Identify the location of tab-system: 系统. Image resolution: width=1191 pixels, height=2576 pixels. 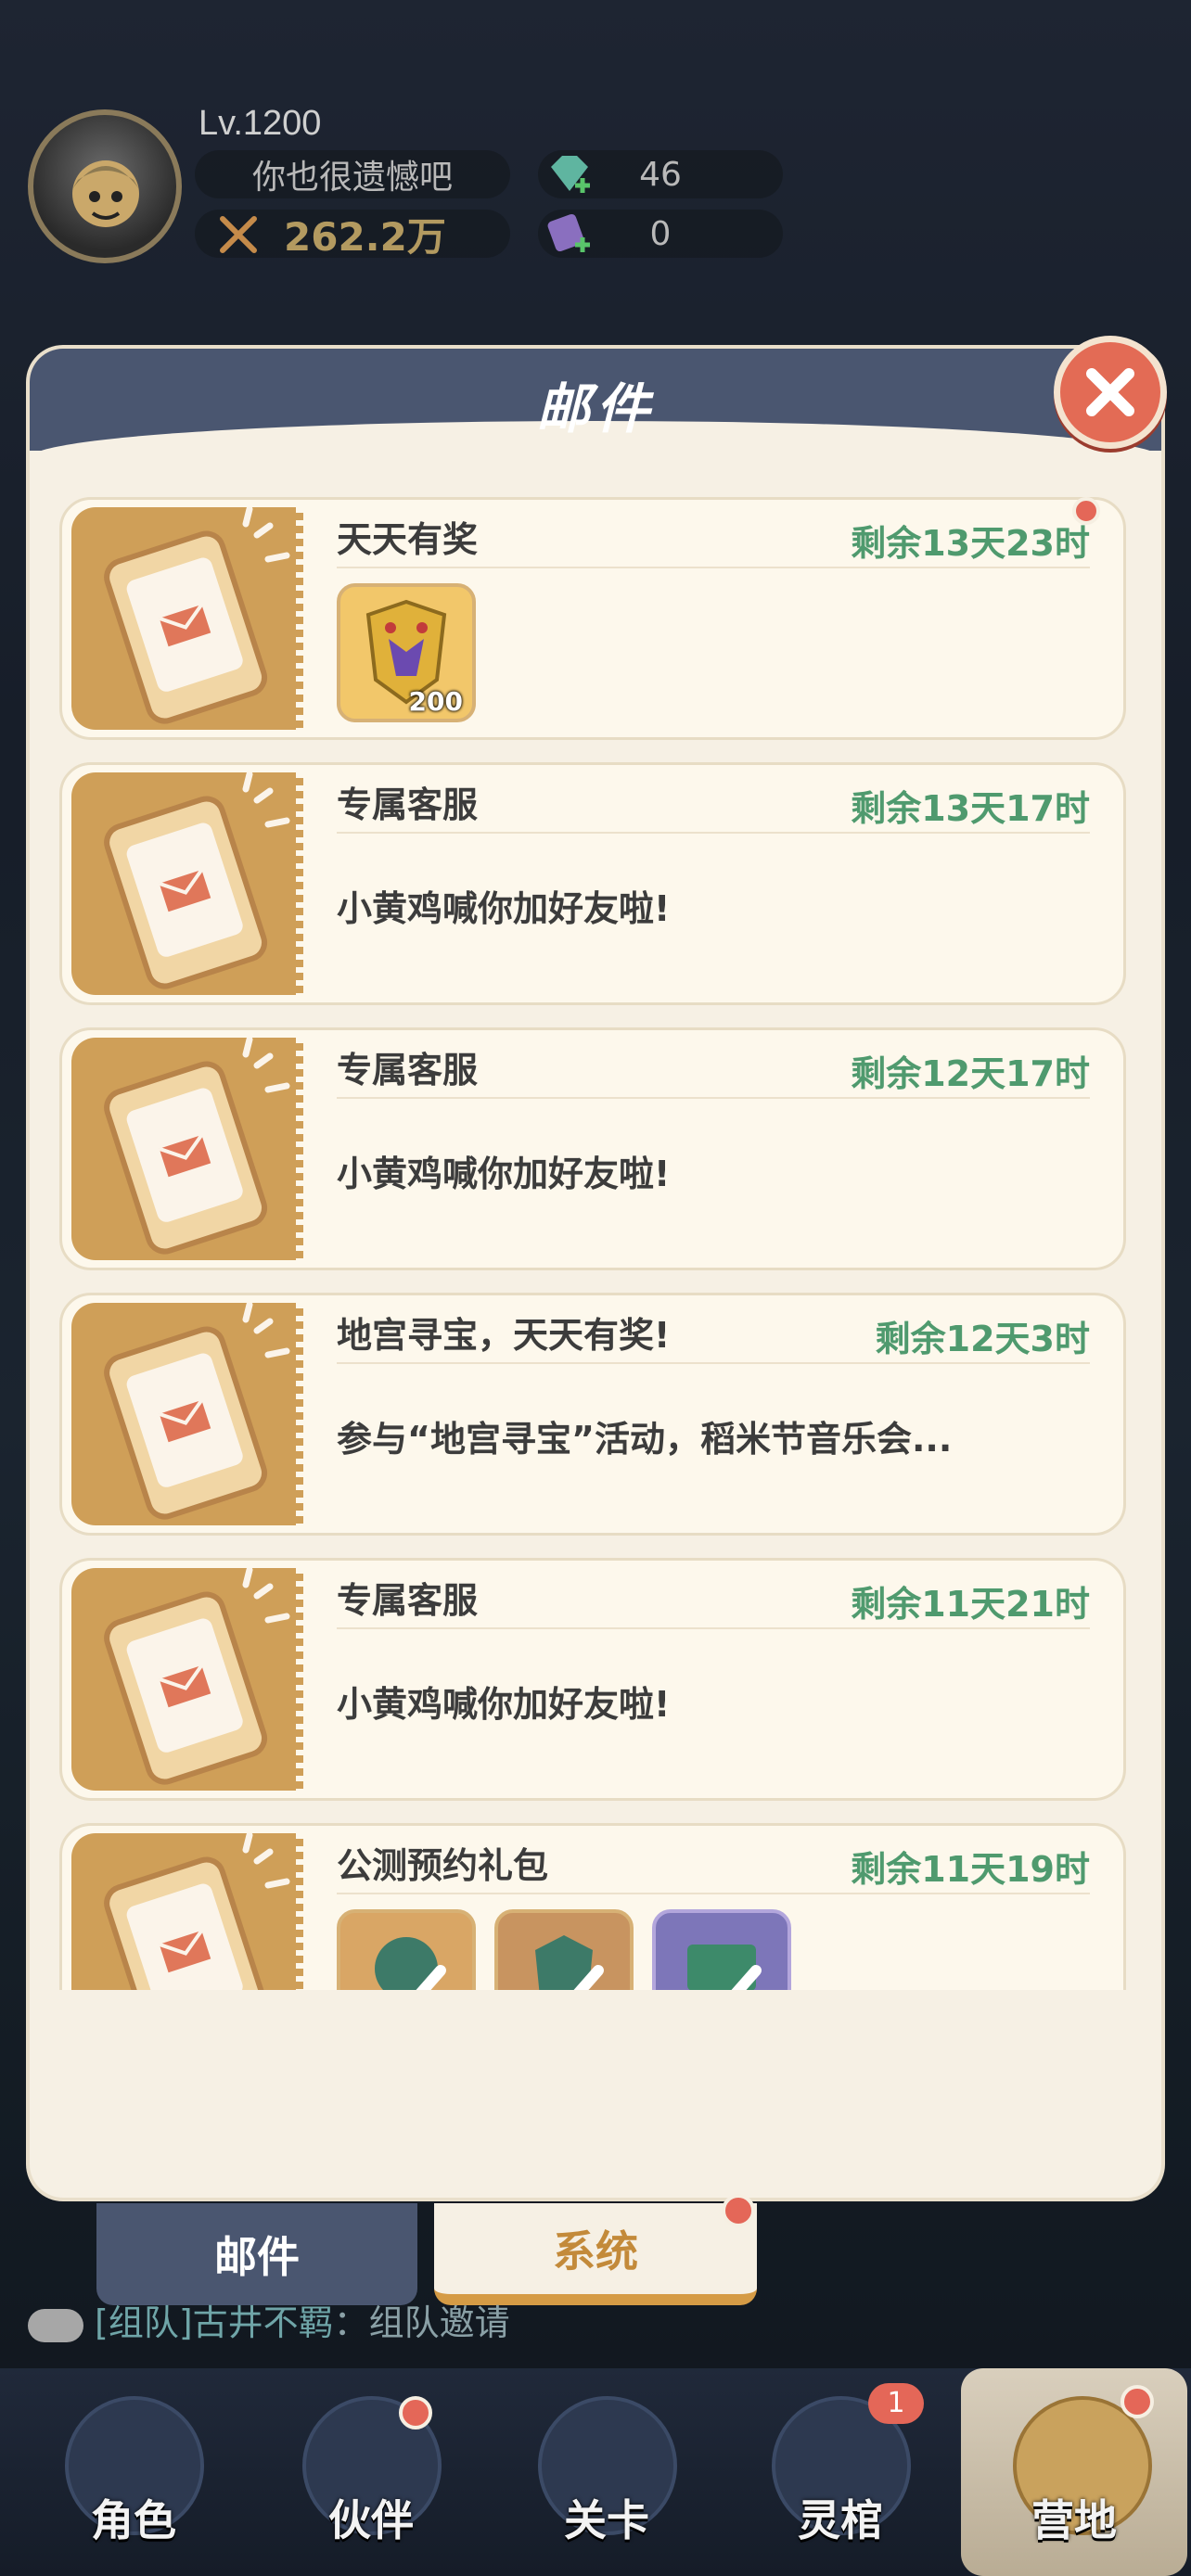
(595, 2254).